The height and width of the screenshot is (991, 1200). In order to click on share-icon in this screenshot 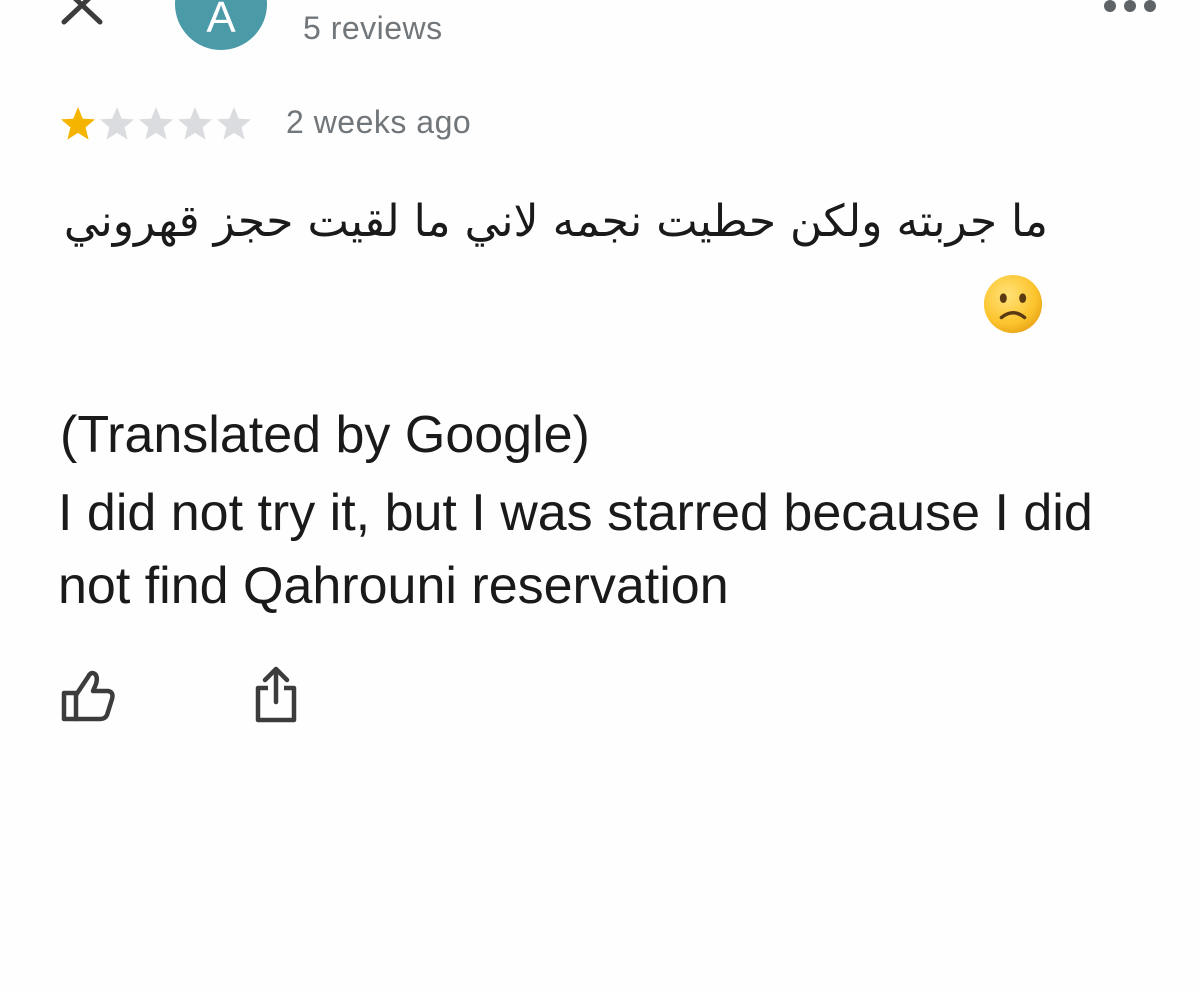, I will do `click(276, 694)`.